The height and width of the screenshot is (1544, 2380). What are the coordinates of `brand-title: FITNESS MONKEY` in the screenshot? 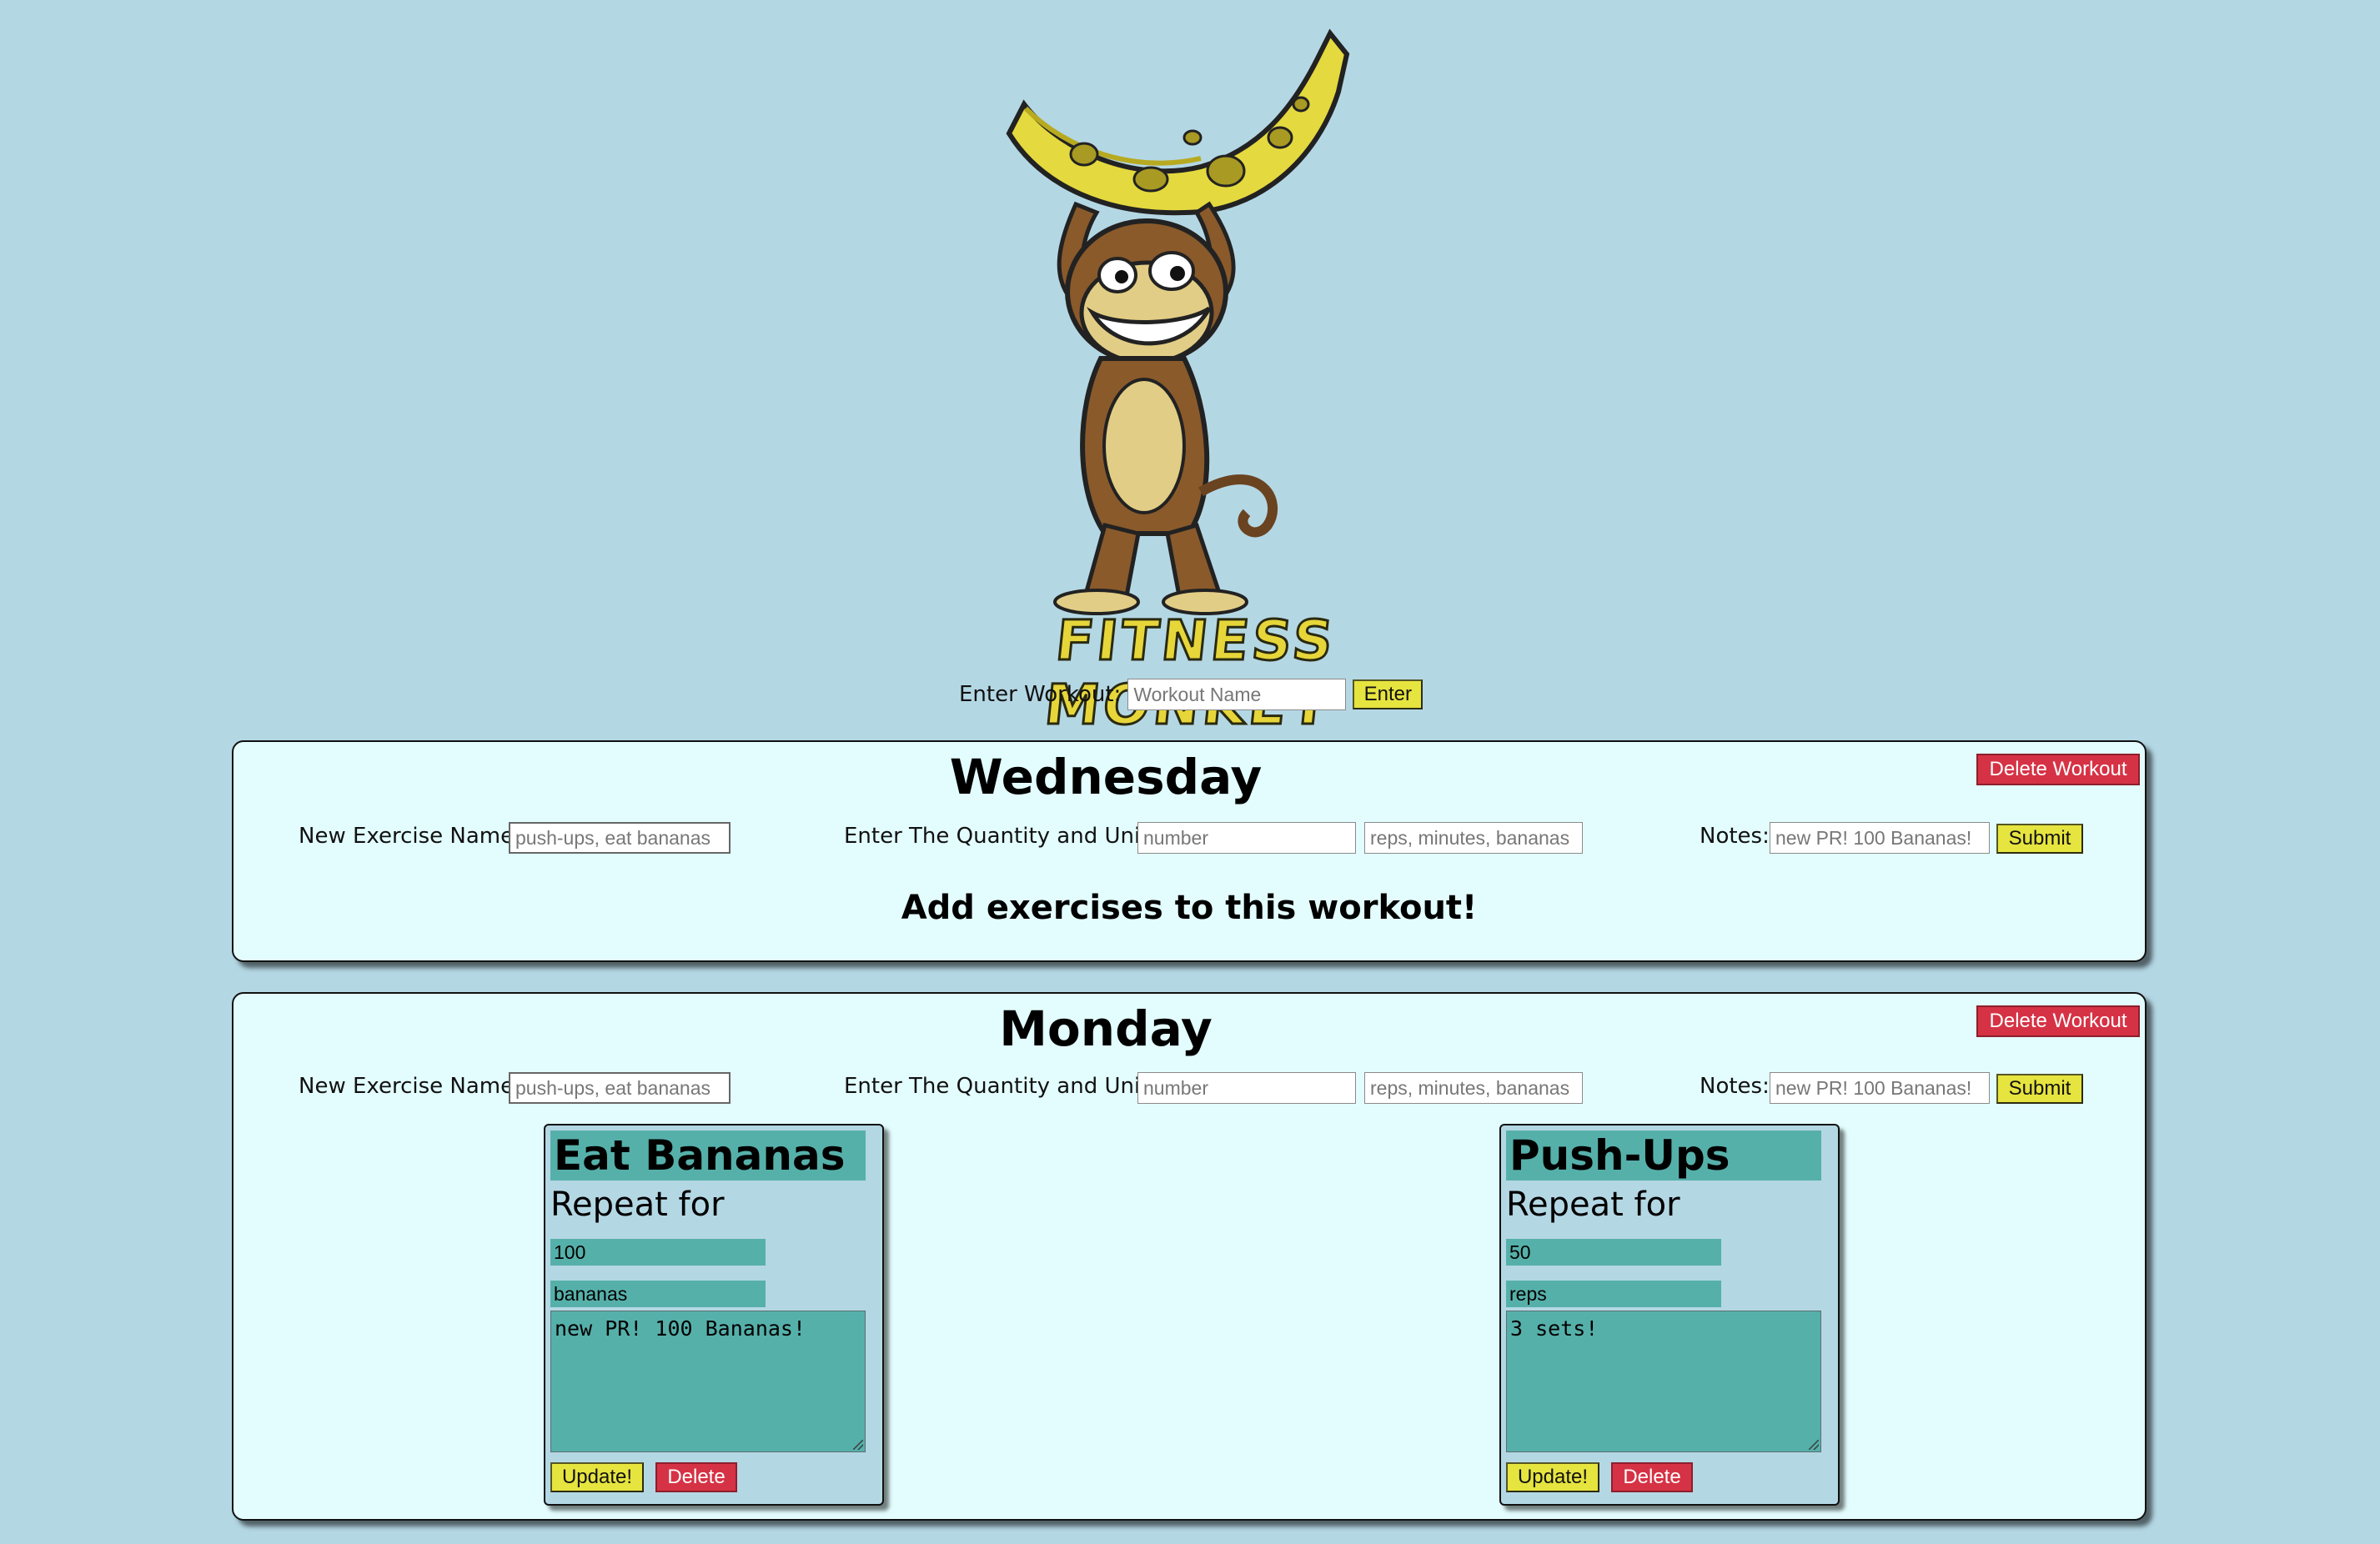 It's located at (1190, 673).